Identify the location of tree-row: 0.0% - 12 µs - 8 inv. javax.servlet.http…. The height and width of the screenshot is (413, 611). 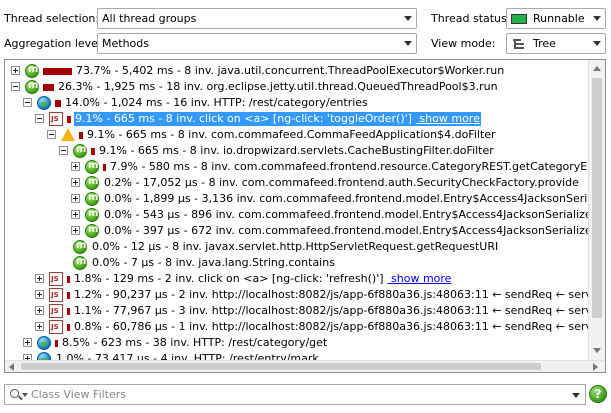
(305, 247).